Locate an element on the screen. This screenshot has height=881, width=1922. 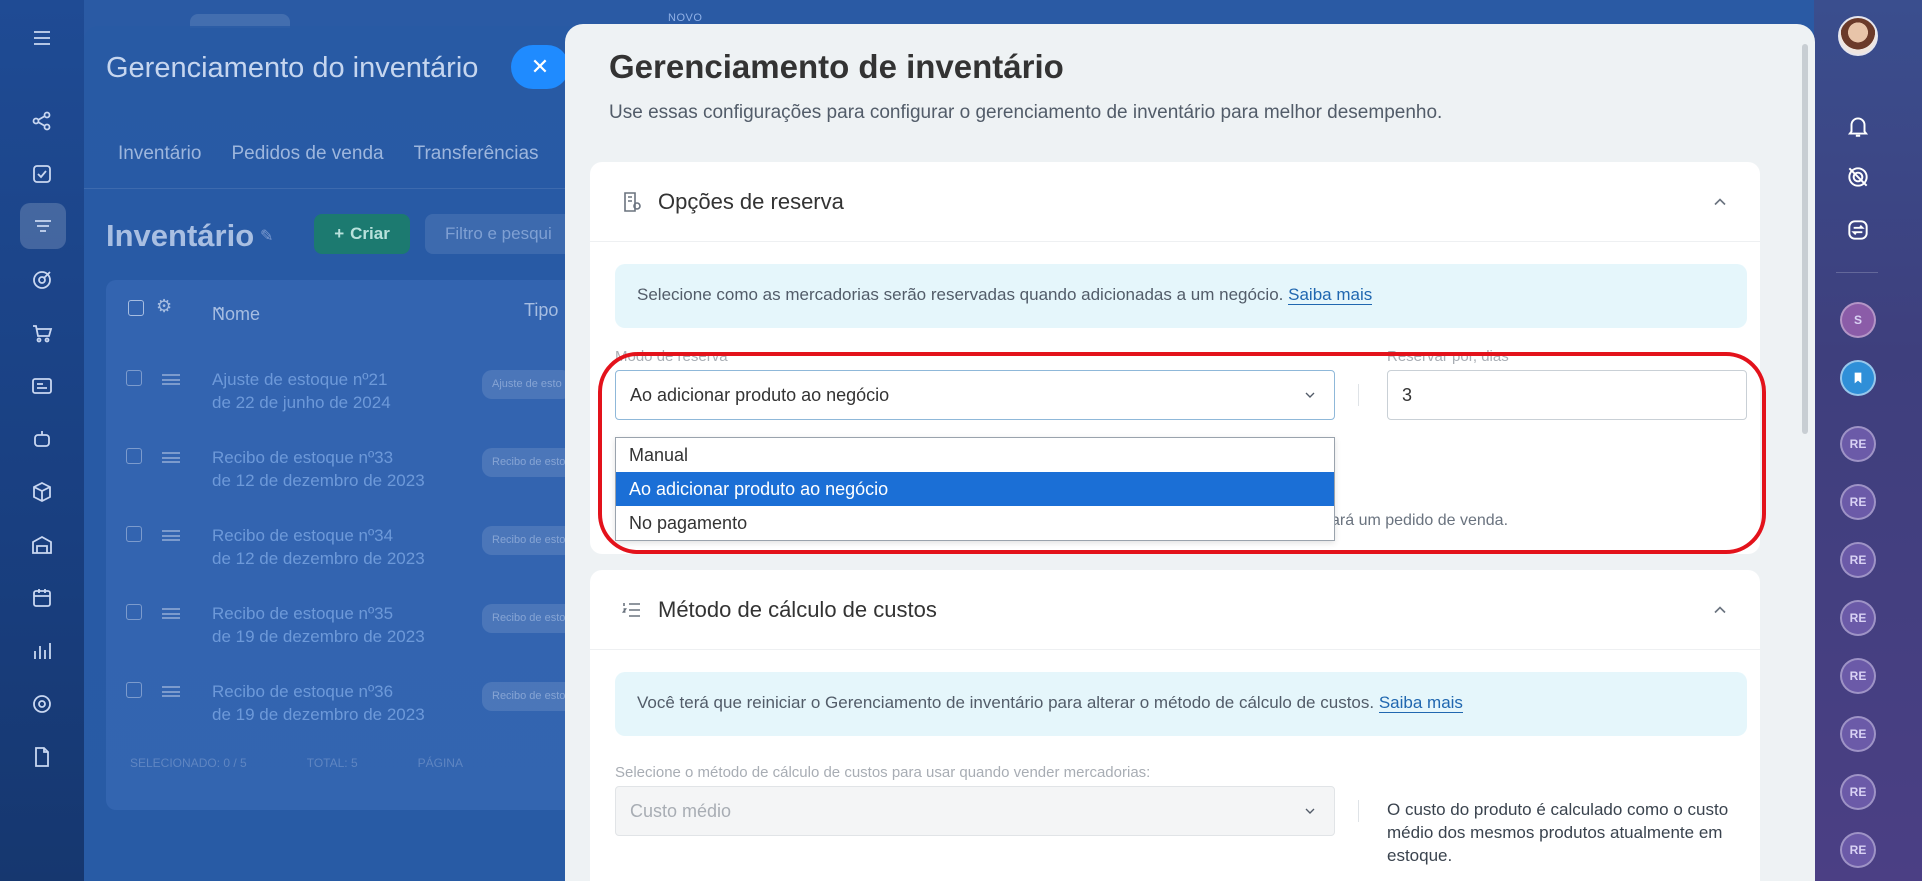
cost-learn-more-link: Saiba mais is located at coordinates (1420, 703).